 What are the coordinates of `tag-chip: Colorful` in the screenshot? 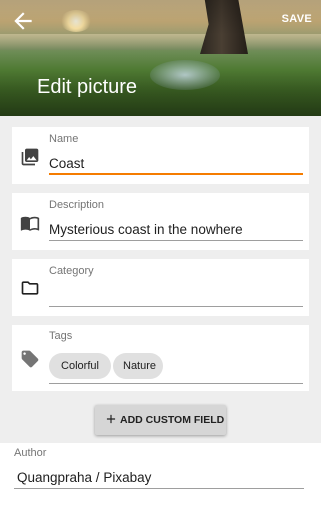 It's located at (80, 366).